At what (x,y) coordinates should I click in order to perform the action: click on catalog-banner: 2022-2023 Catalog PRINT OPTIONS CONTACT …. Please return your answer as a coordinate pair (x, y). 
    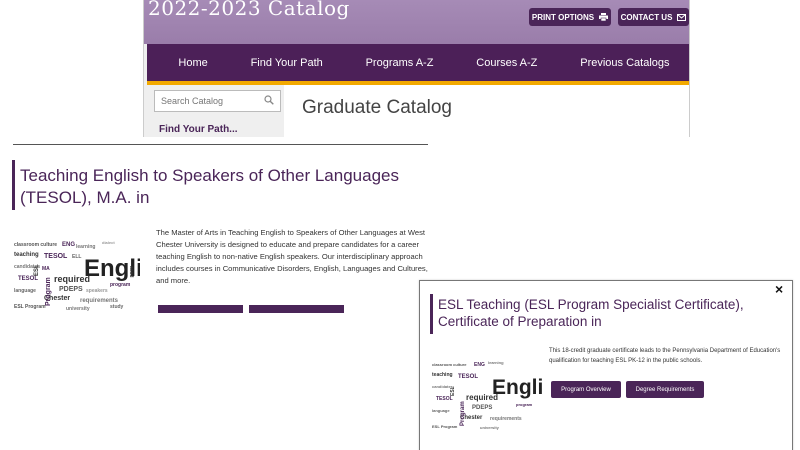
    Looking at the image, I should click on (416, 22).